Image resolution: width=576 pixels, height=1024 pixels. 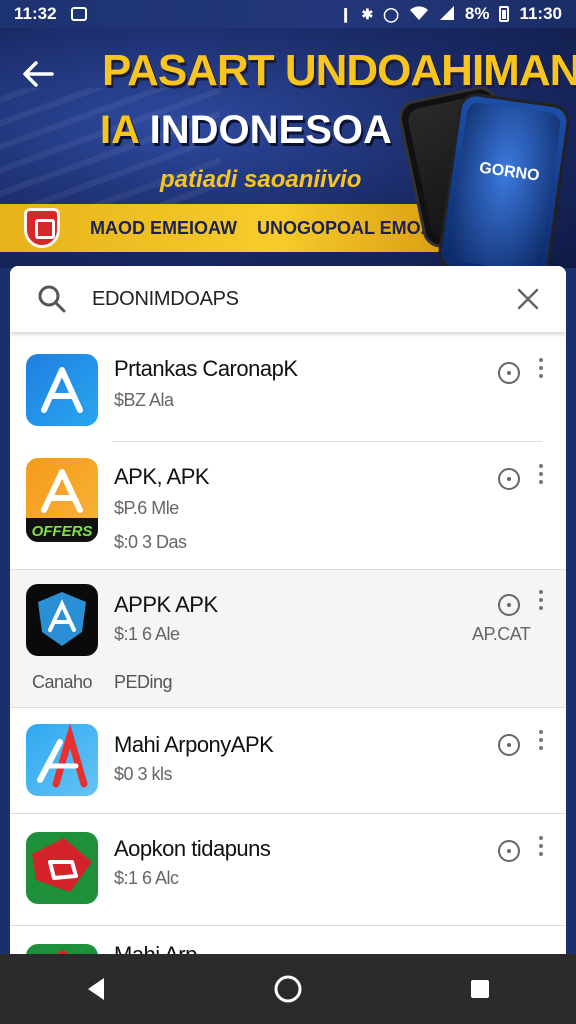 What do you see at coordinates (477, 13) in the screenshot?
I see `battery-percent: 8%` at bounding box center [477, 13].